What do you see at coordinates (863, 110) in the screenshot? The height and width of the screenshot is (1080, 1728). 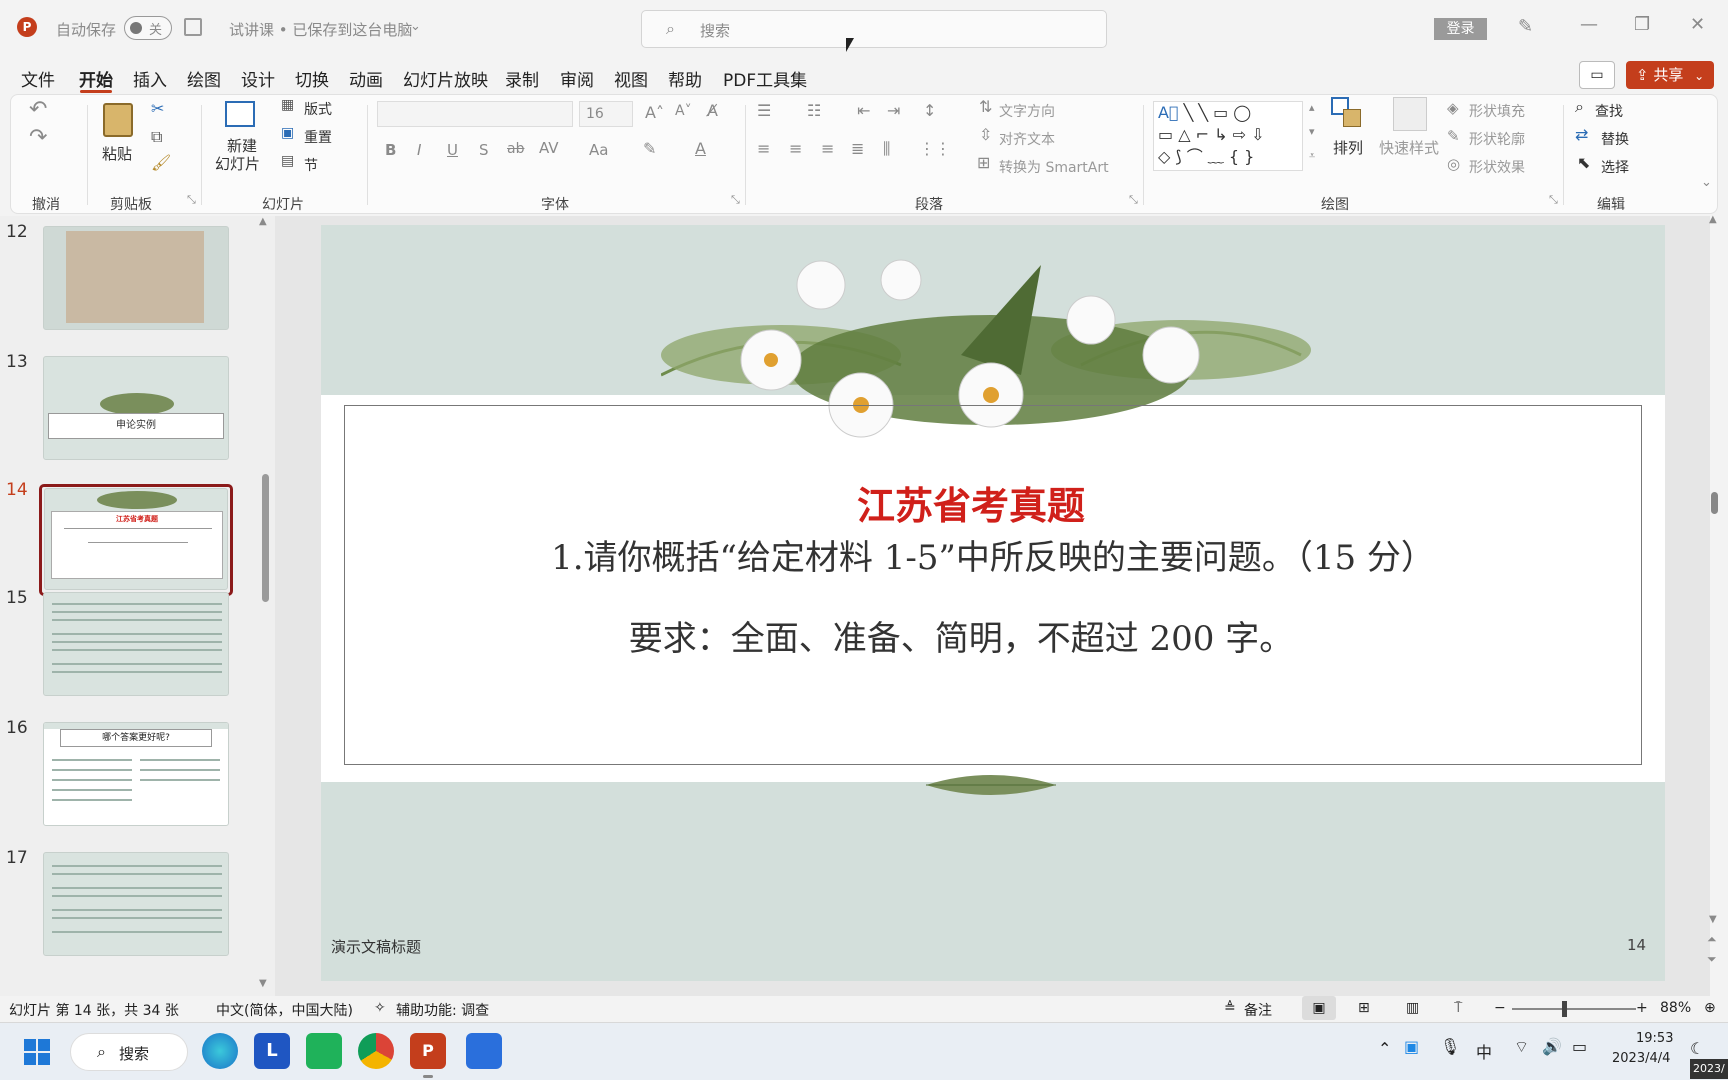 I see `decrease-indent-icon: ⇤` at bounding box center [863, 110].